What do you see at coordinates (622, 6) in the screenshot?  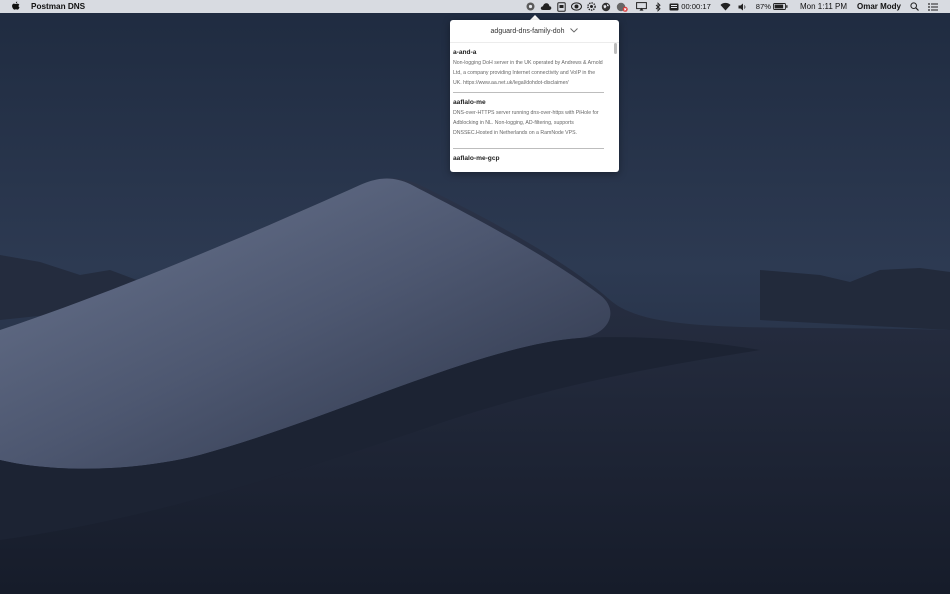 I see `vpn-globe-icon` at bounding box center [622, 6].